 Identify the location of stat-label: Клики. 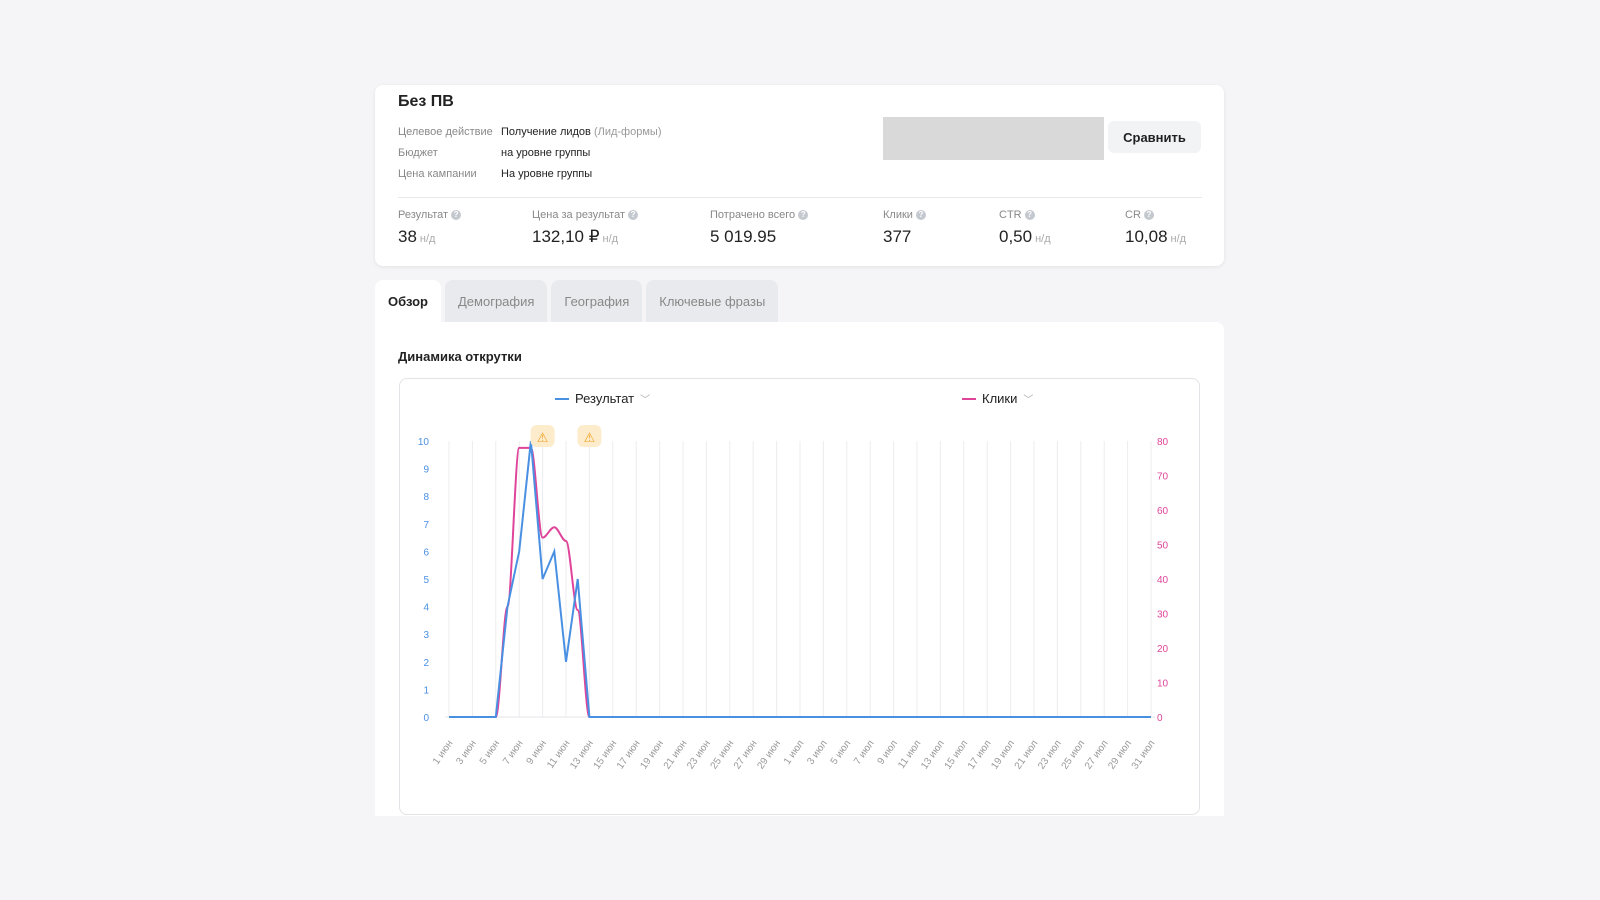
(898, 215).